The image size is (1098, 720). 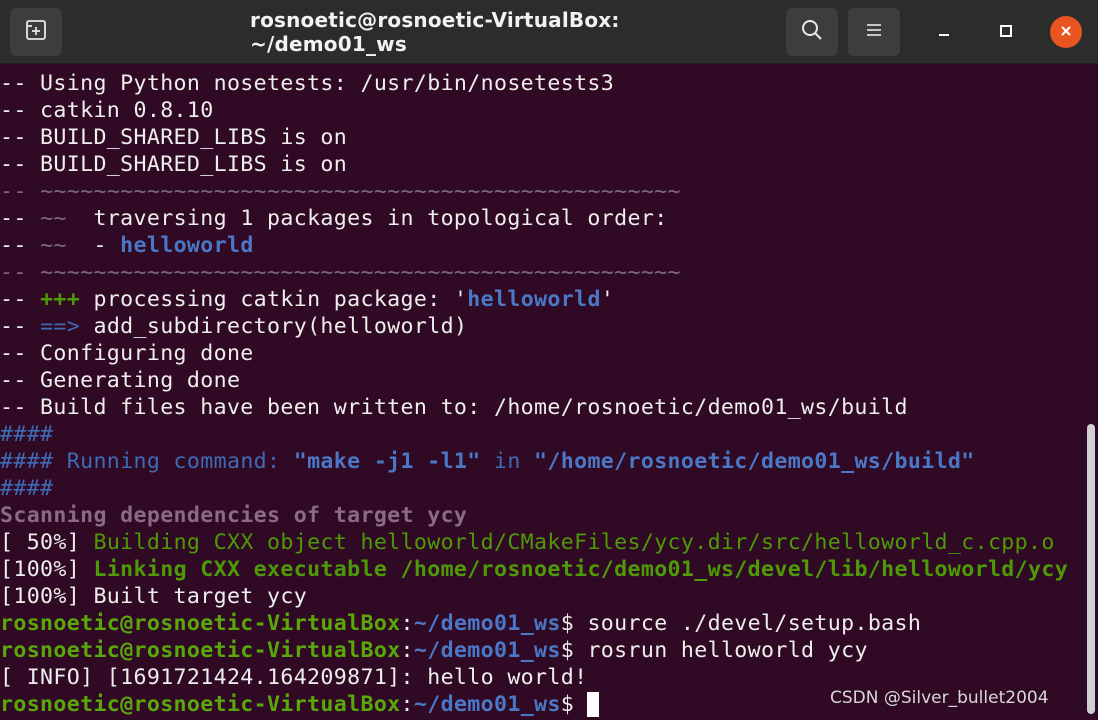 I want to click on menu-button, so click(x=874, y=32).